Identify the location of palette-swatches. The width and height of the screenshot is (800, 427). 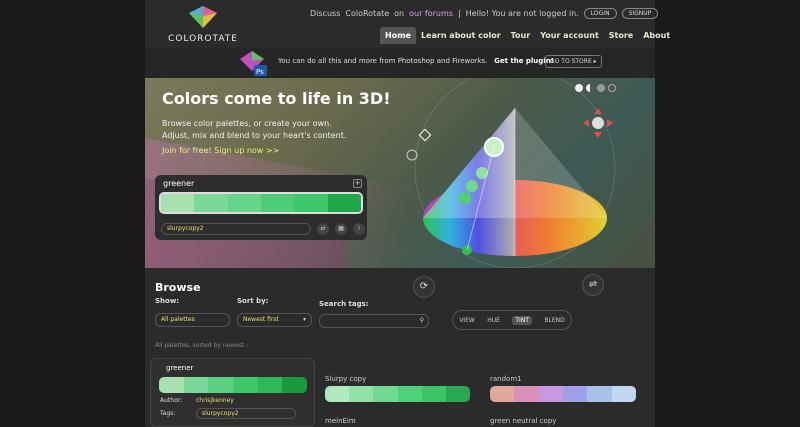
(261, 203).